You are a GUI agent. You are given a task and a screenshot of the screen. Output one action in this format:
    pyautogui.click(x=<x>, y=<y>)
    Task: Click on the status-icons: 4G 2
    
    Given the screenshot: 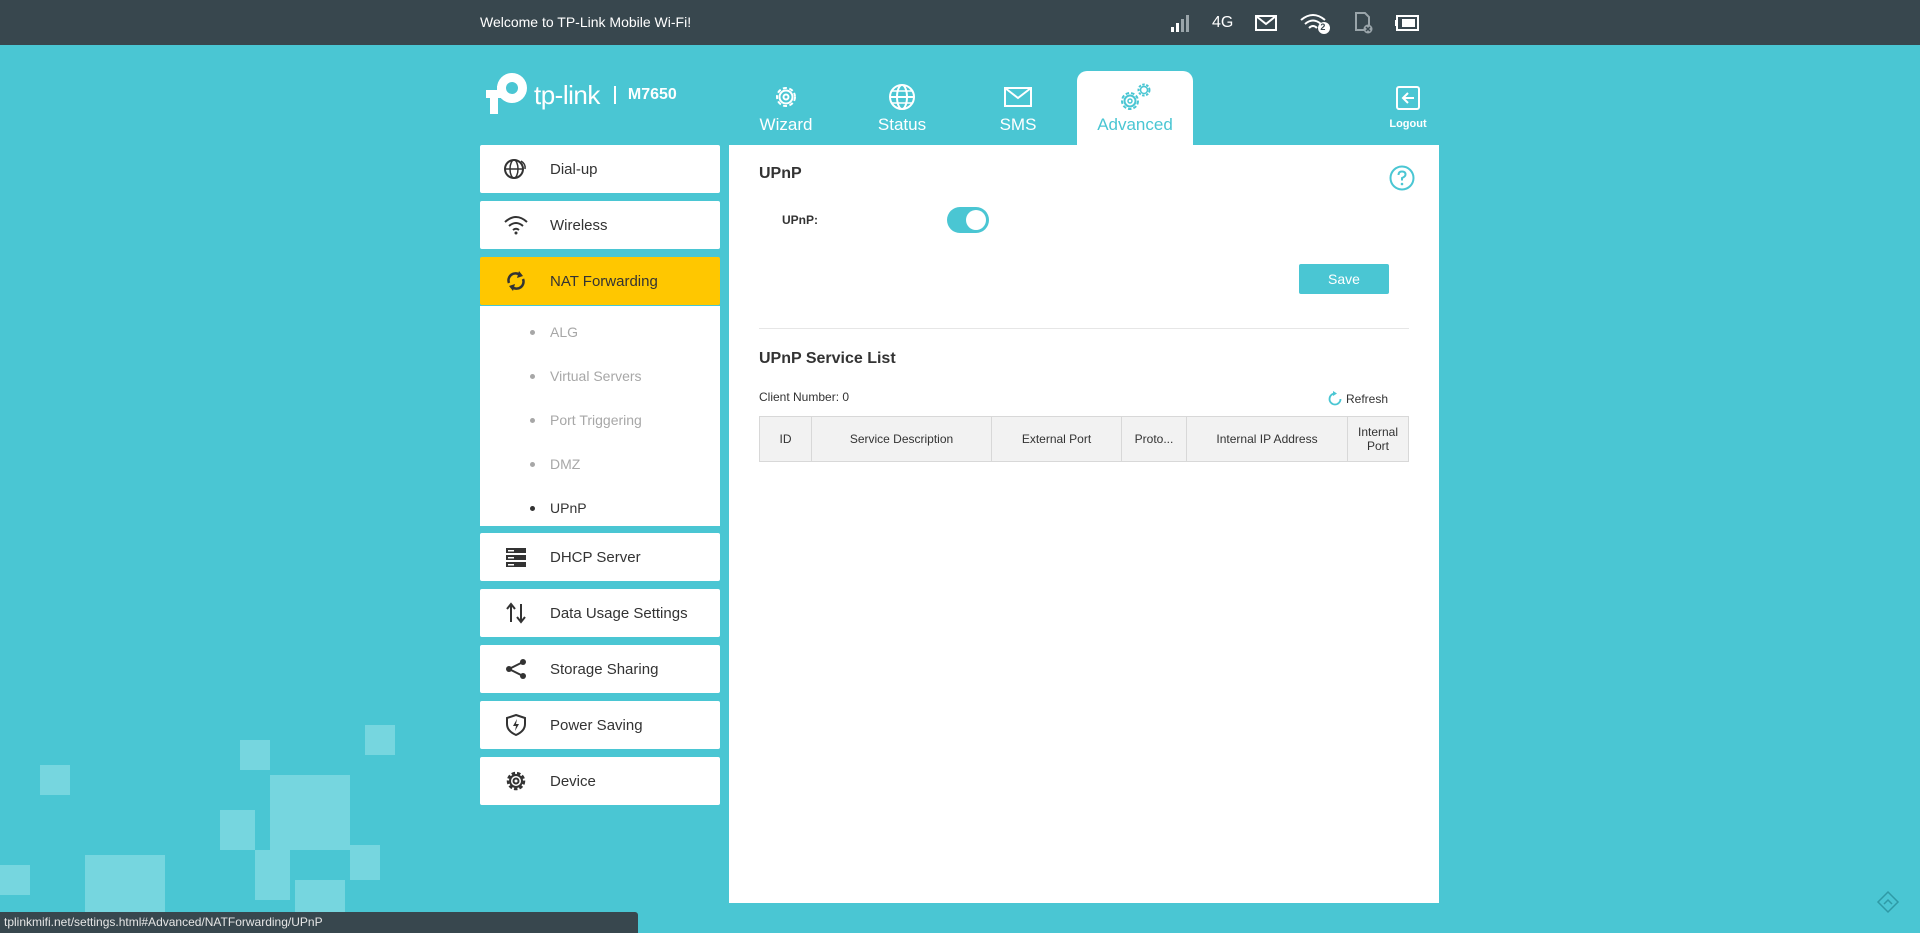 What is the action you would take?
    pyautogui.click(x=1305, y=23)
    